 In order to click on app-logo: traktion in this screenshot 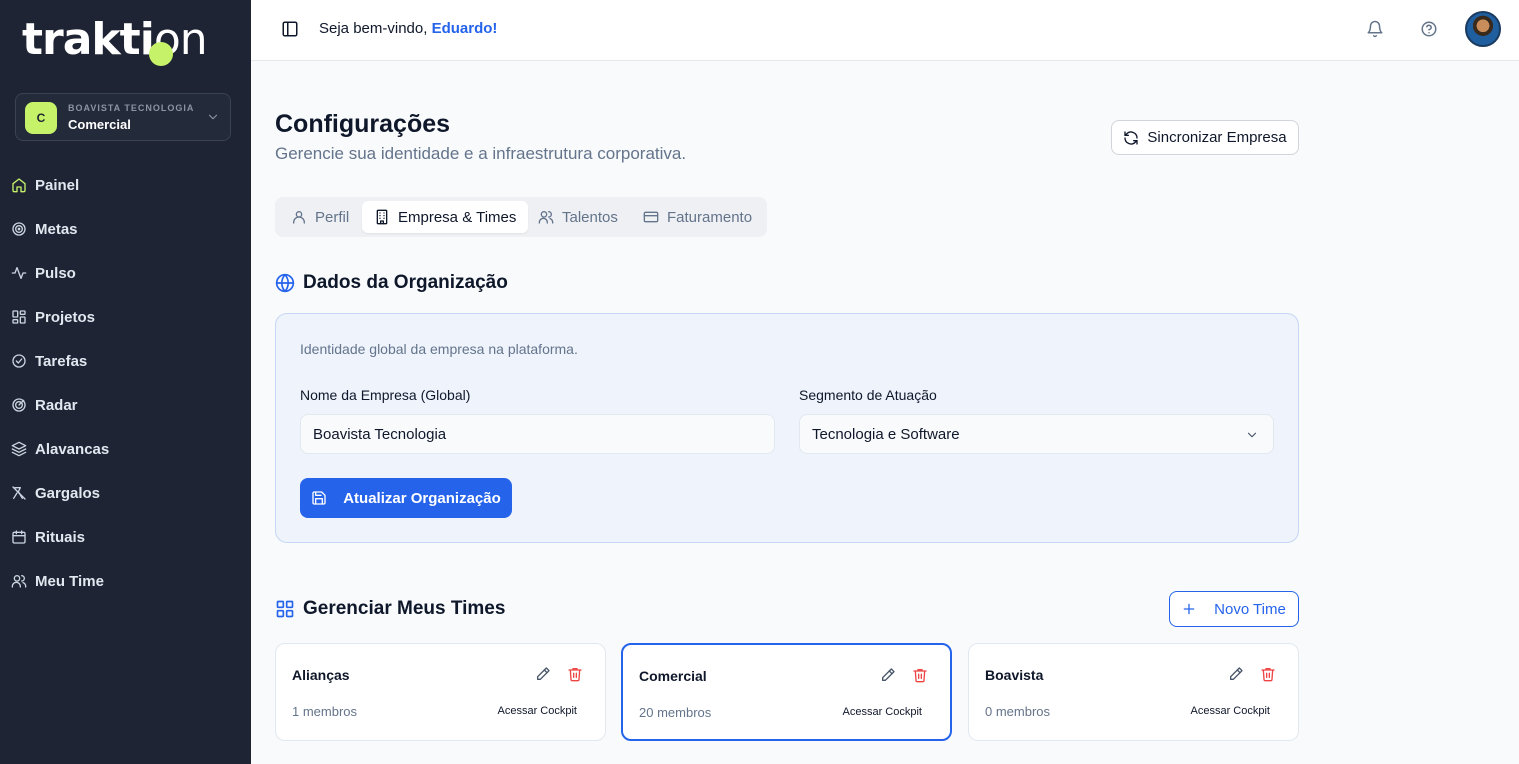, I will do `click(115, 40)`.